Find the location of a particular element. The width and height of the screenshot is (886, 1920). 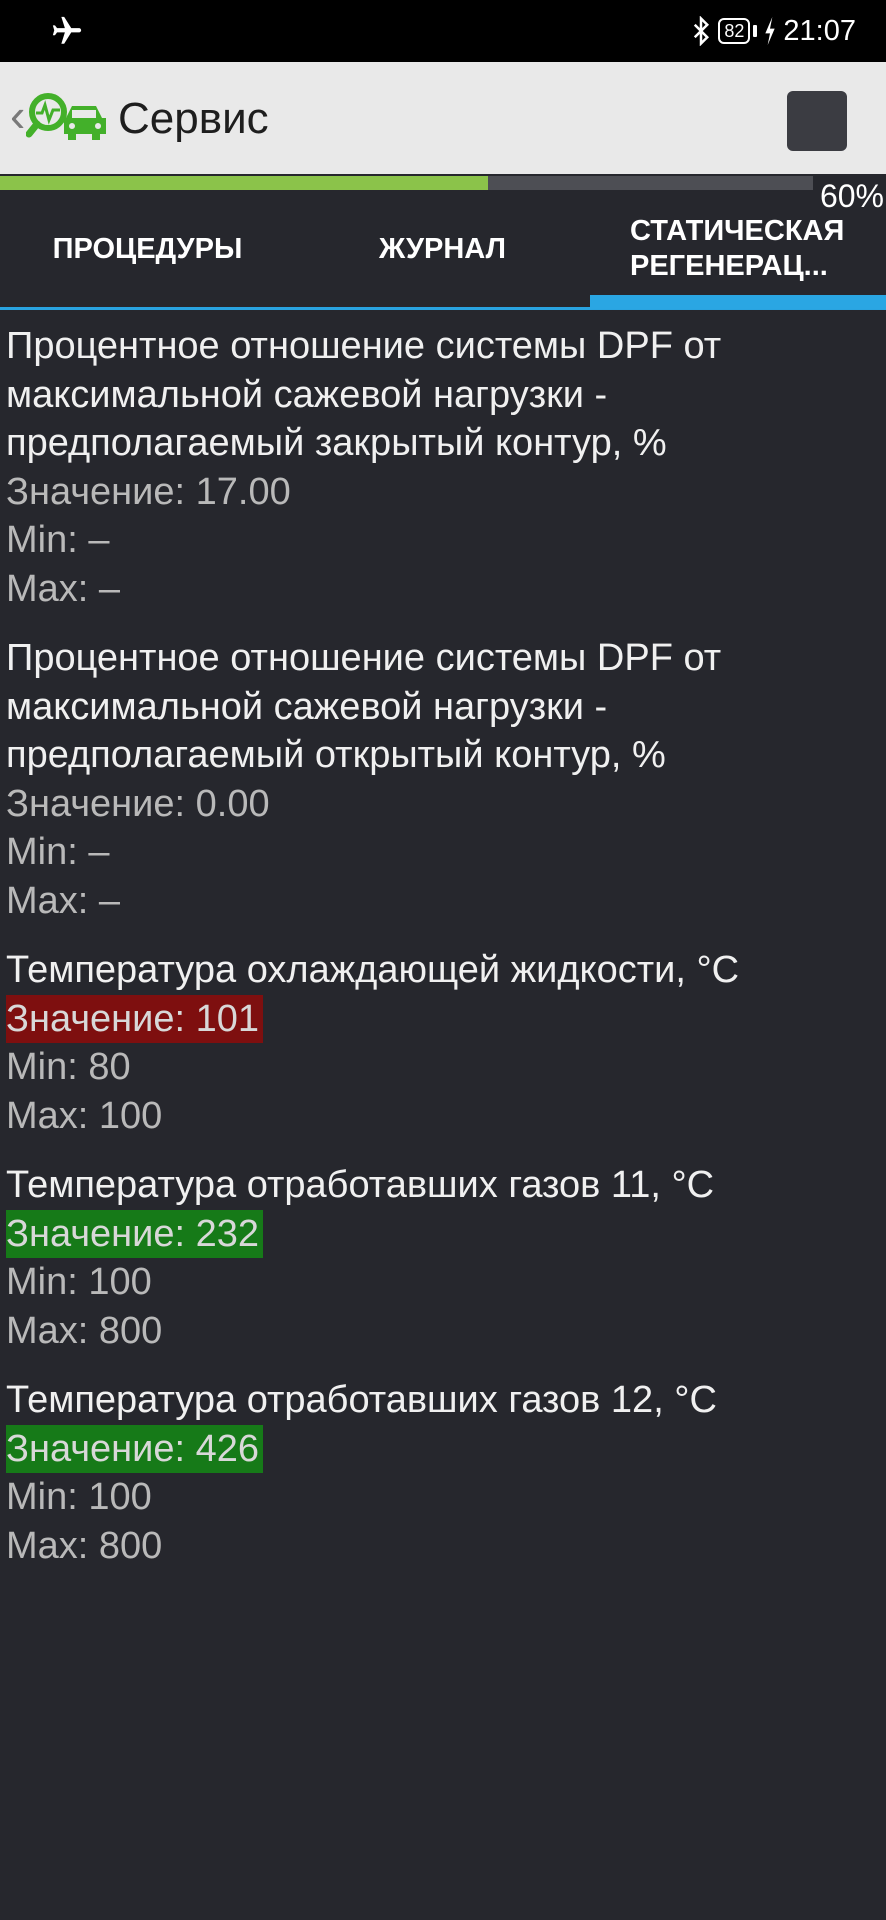

parameter-value: Значение: 17.00 is located at coordinates (148, 491).